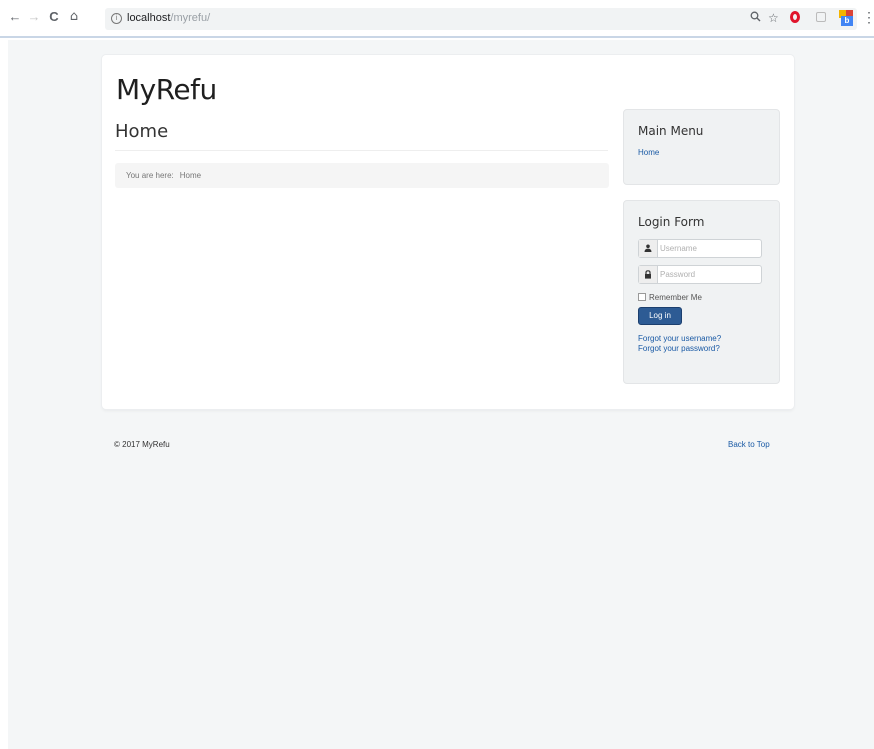  Describe the element at coordinates (709, 274) in the screenshot. I see `password-input` at that location.